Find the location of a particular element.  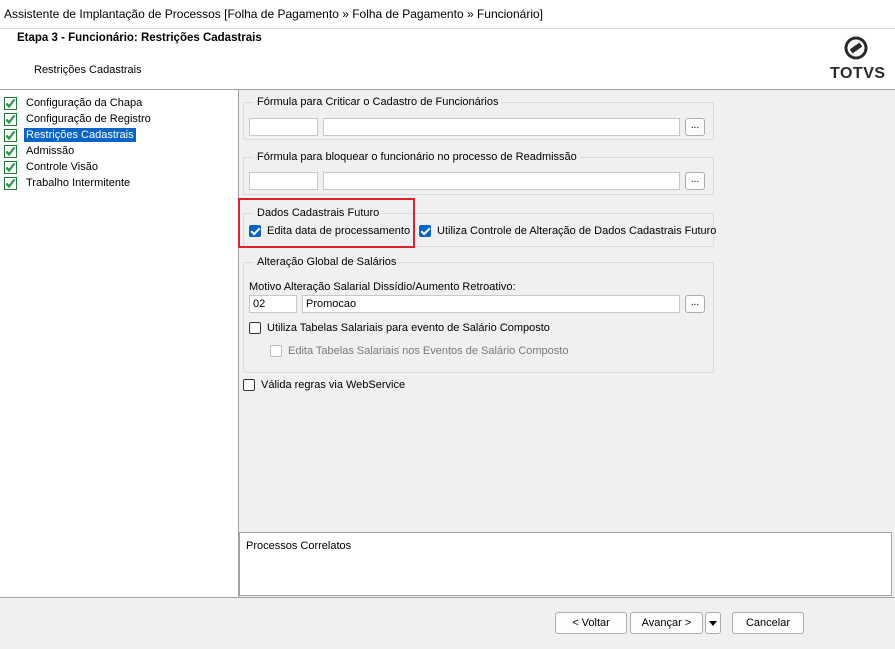

tree-item-restricoes-cadastrais: Restrições Cadastrais is located at coordinates (70, 135).